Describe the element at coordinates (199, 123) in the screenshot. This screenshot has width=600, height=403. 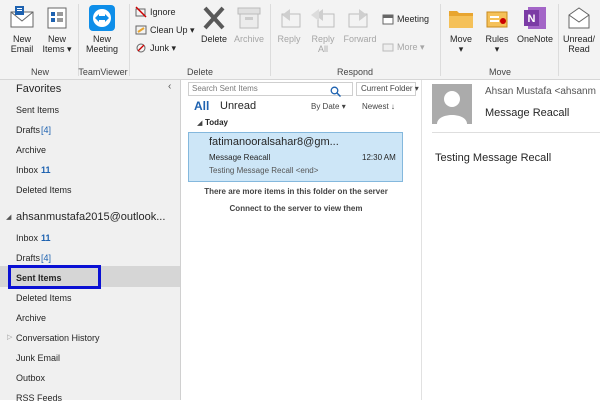
I see `collapse-group-icon: ◢` at that location.